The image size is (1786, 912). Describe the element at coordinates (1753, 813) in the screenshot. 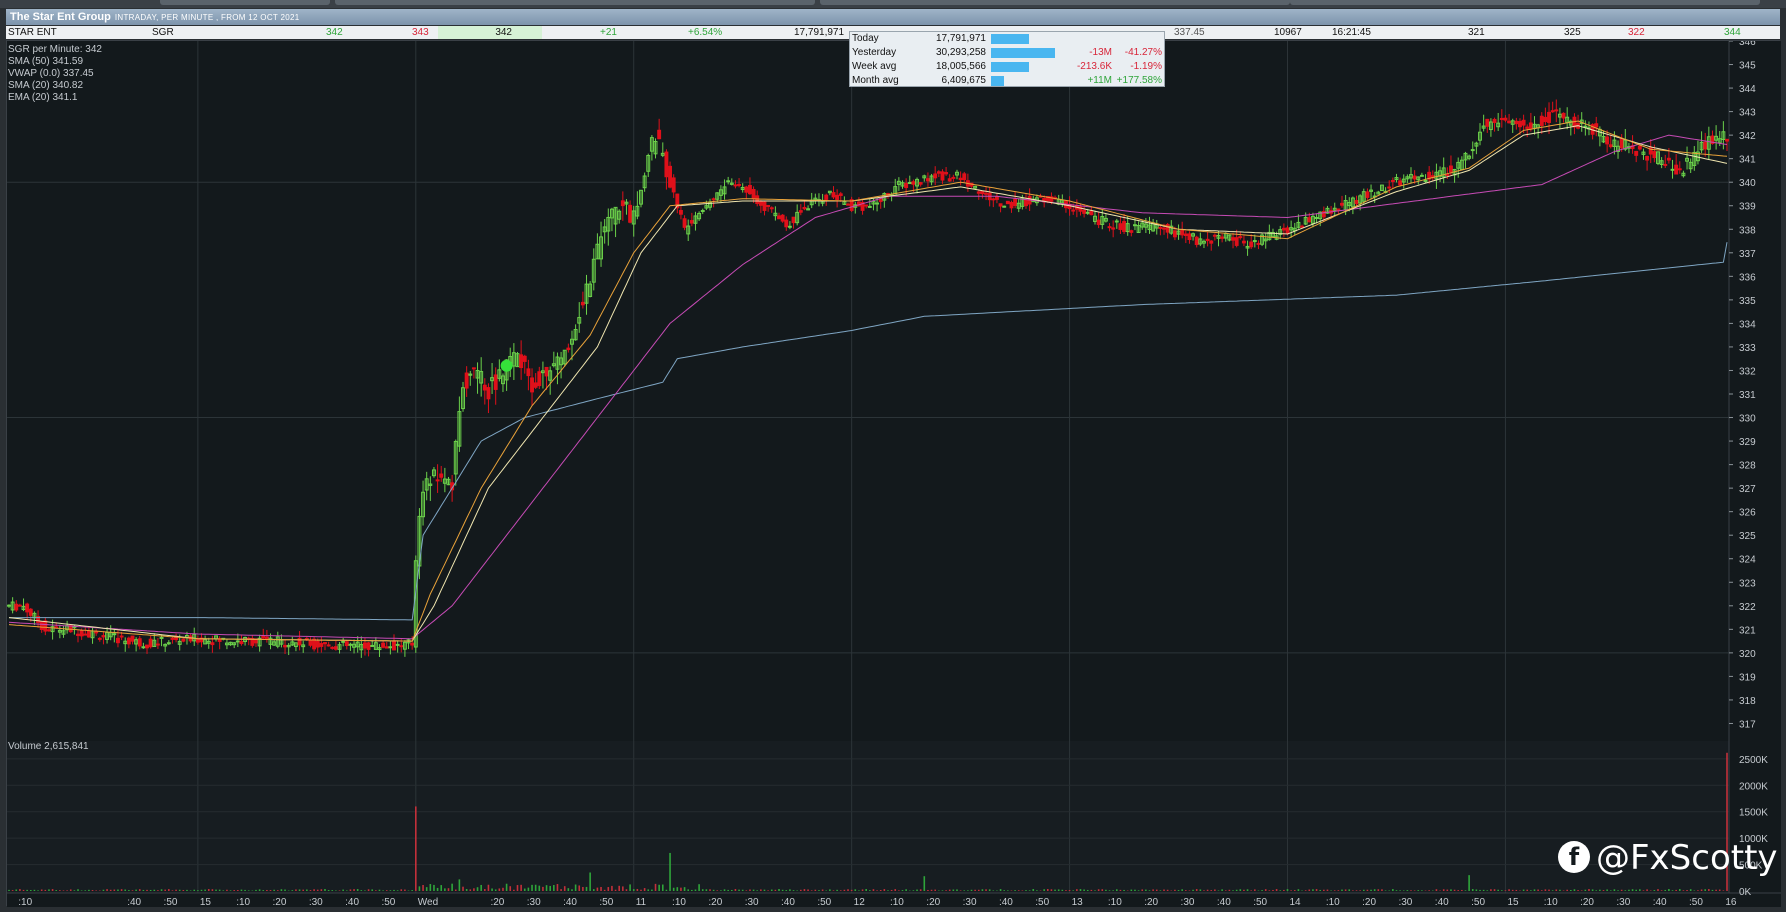

I see `volume-tick-label: 1500K` at that location.